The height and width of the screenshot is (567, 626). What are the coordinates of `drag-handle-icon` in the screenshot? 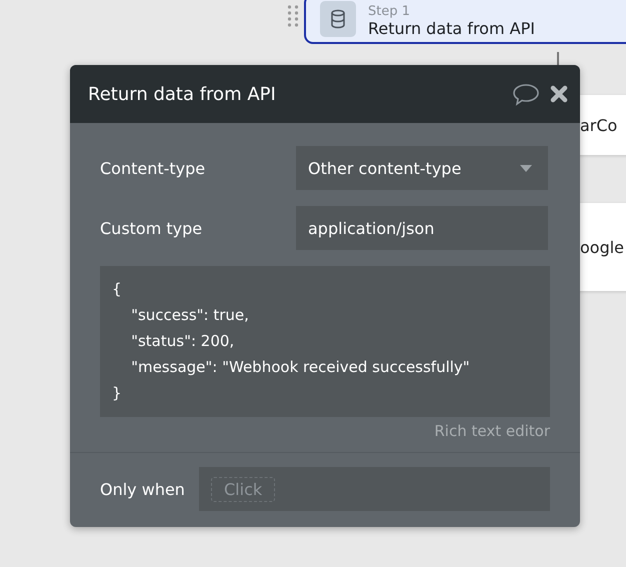 It's located at (293, 16).